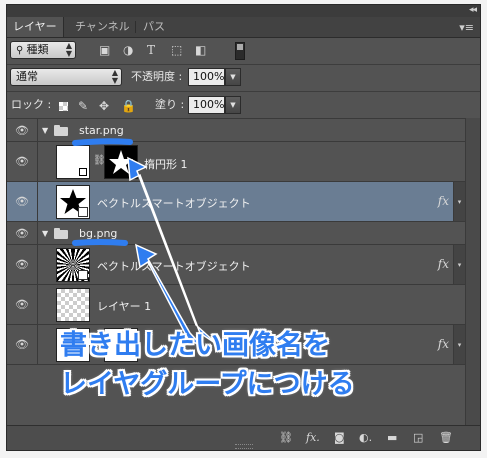 The height and width of the screenshot is (458, 487). I want to click on trash-icon: 🗑, so click(446, 437).